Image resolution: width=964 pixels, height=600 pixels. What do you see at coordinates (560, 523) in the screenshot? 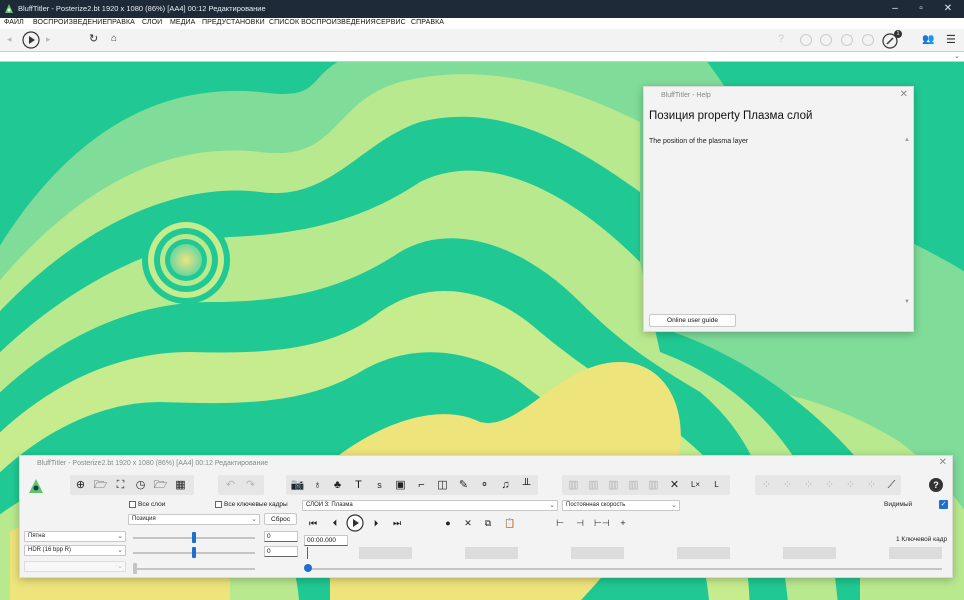
I see `key-first-icon: ⊢` at bounding box center [560, 523].